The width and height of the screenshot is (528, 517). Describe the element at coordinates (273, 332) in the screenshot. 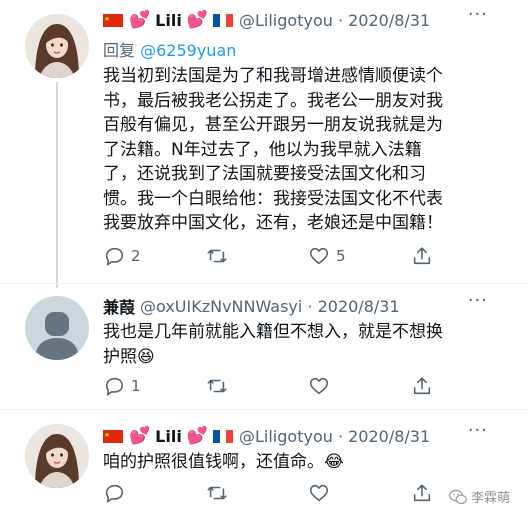

I see `tweet-line: 我也是几年前就能入籍但不想入，就是不想换` at that location.